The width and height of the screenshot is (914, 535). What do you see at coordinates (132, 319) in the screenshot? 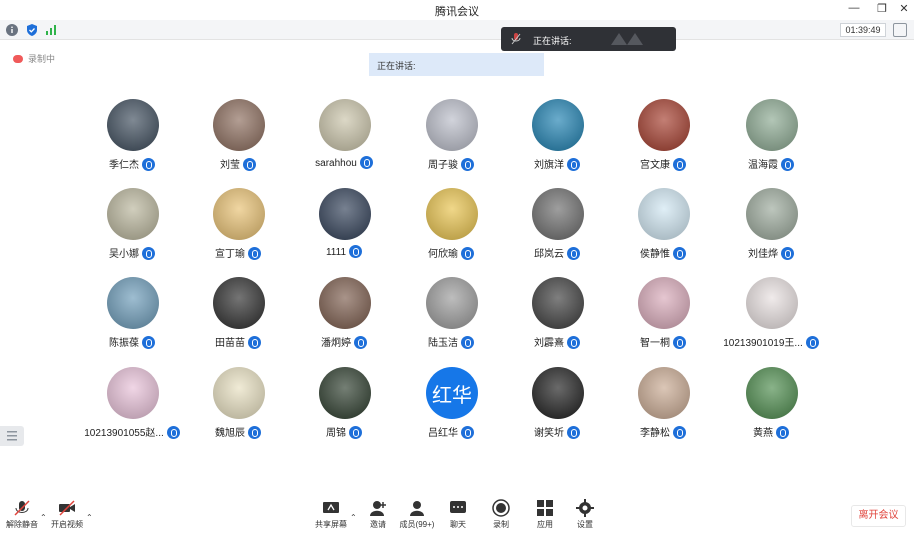
I see `participant-tile: 陈振葆` at bounding box center [132, 319].